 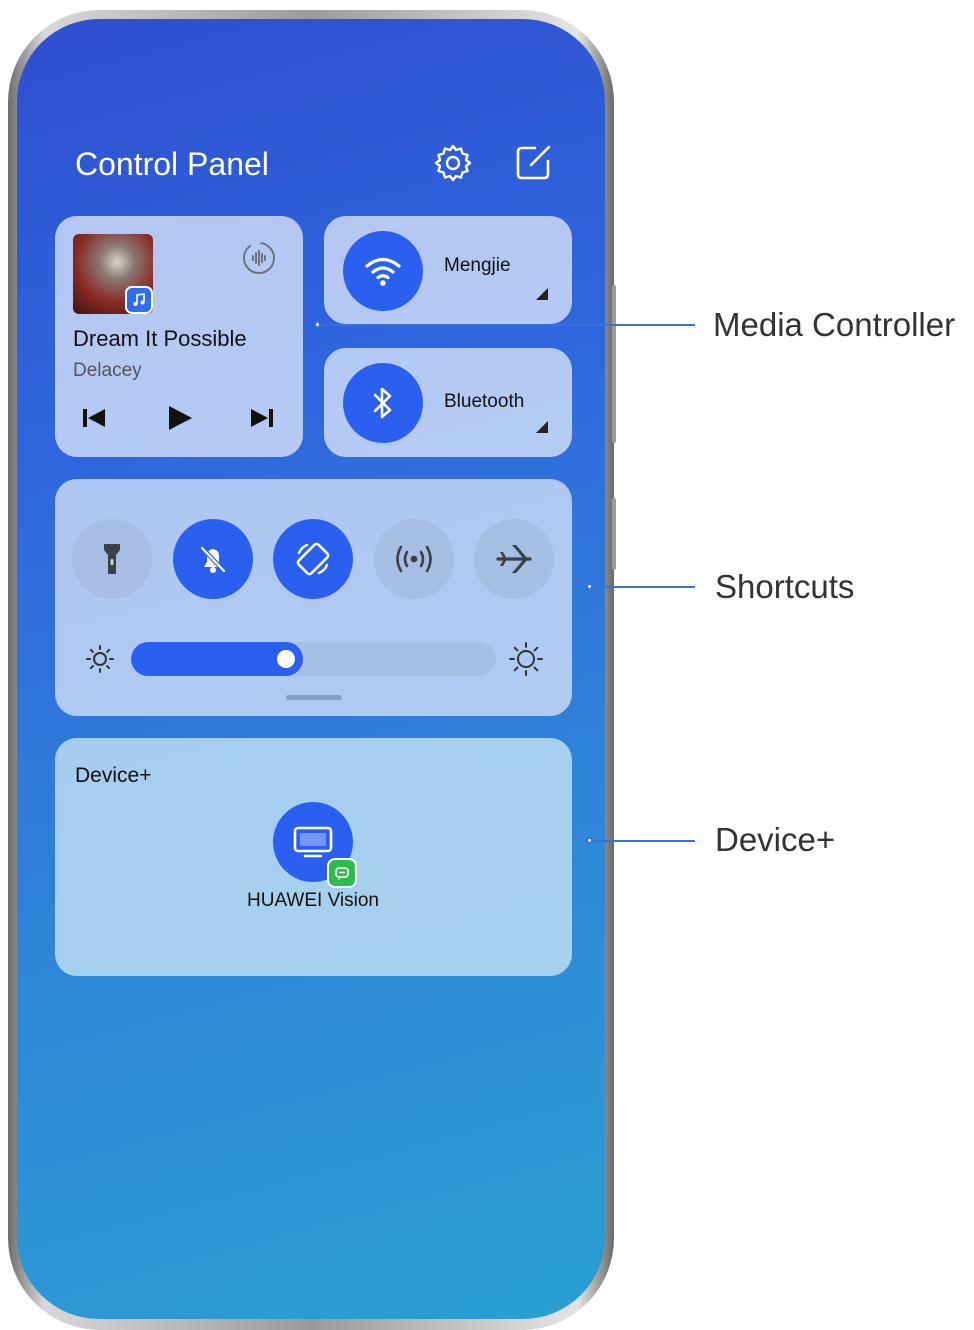 What do you see at coordinates (834, 324) in the screenshot?
I see `media-controller-callout: Media Controller` at bounding box center [834, 324].